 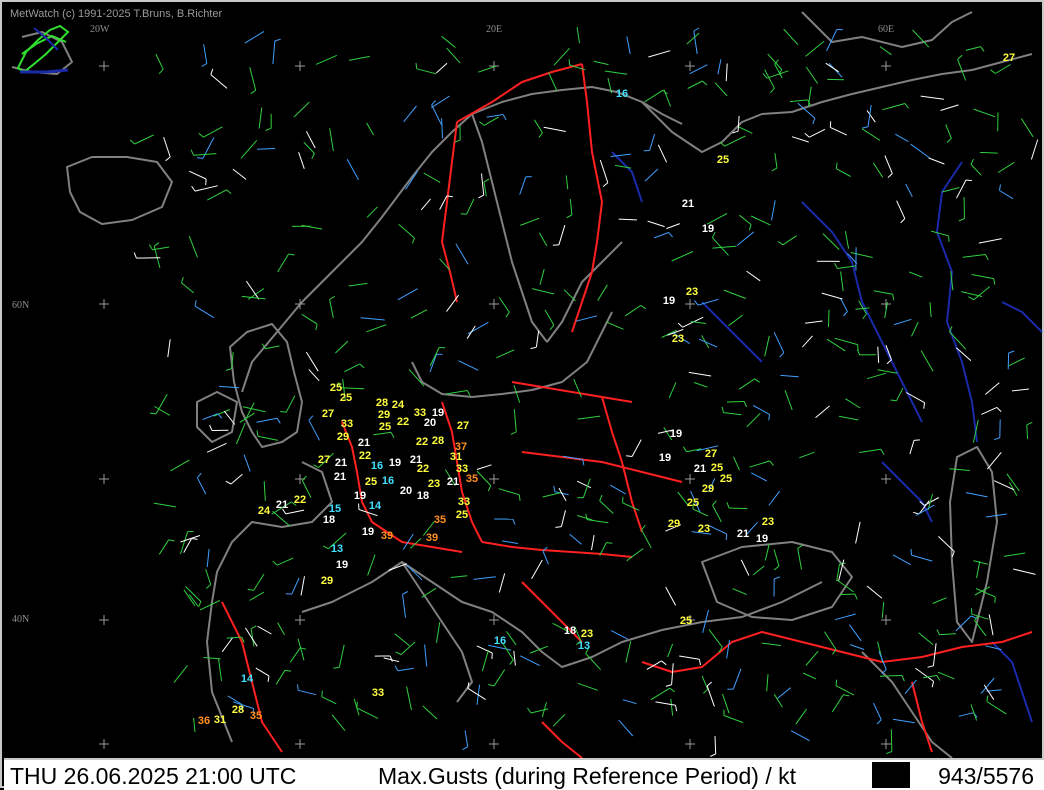 I want to click on gust-value-label: 25, so click(x=686, y=621).